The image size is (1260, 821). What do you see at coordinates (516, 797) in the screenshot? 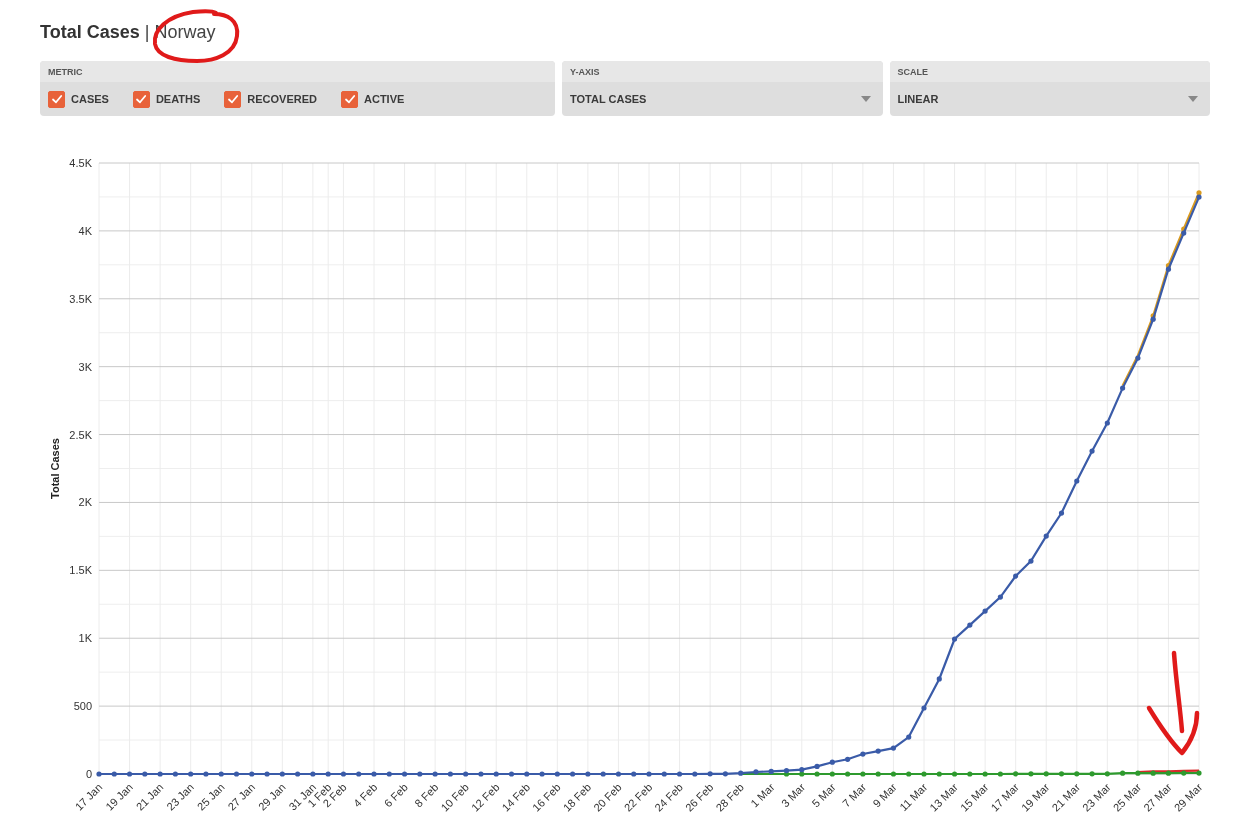
I see `x-tick-label: 14 Feb` at bounding box center [516, 797].